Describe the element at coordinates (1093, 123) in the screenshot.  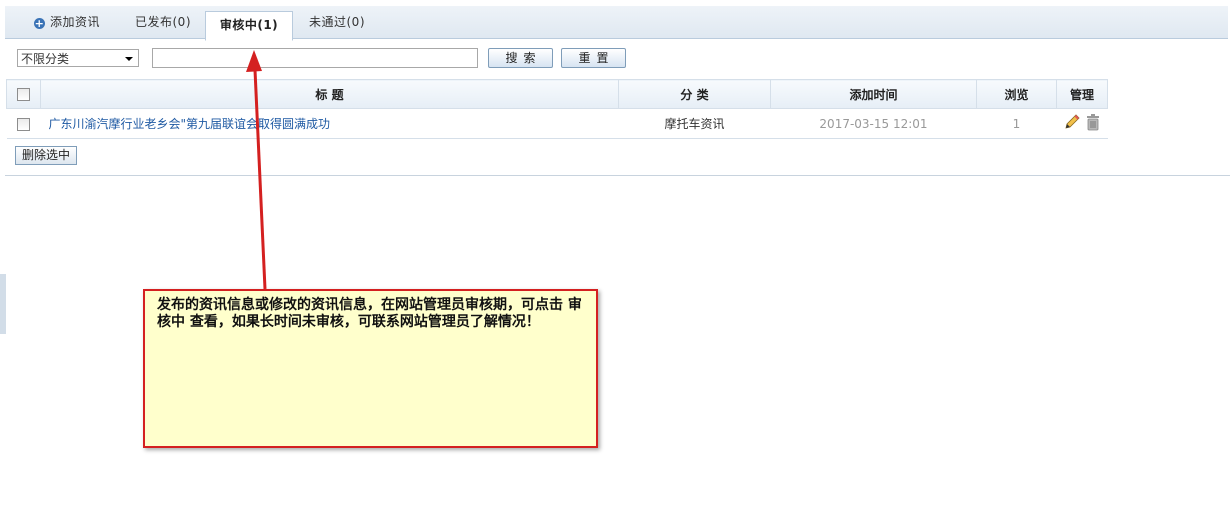
I see `trash-delete-icon` at that location.